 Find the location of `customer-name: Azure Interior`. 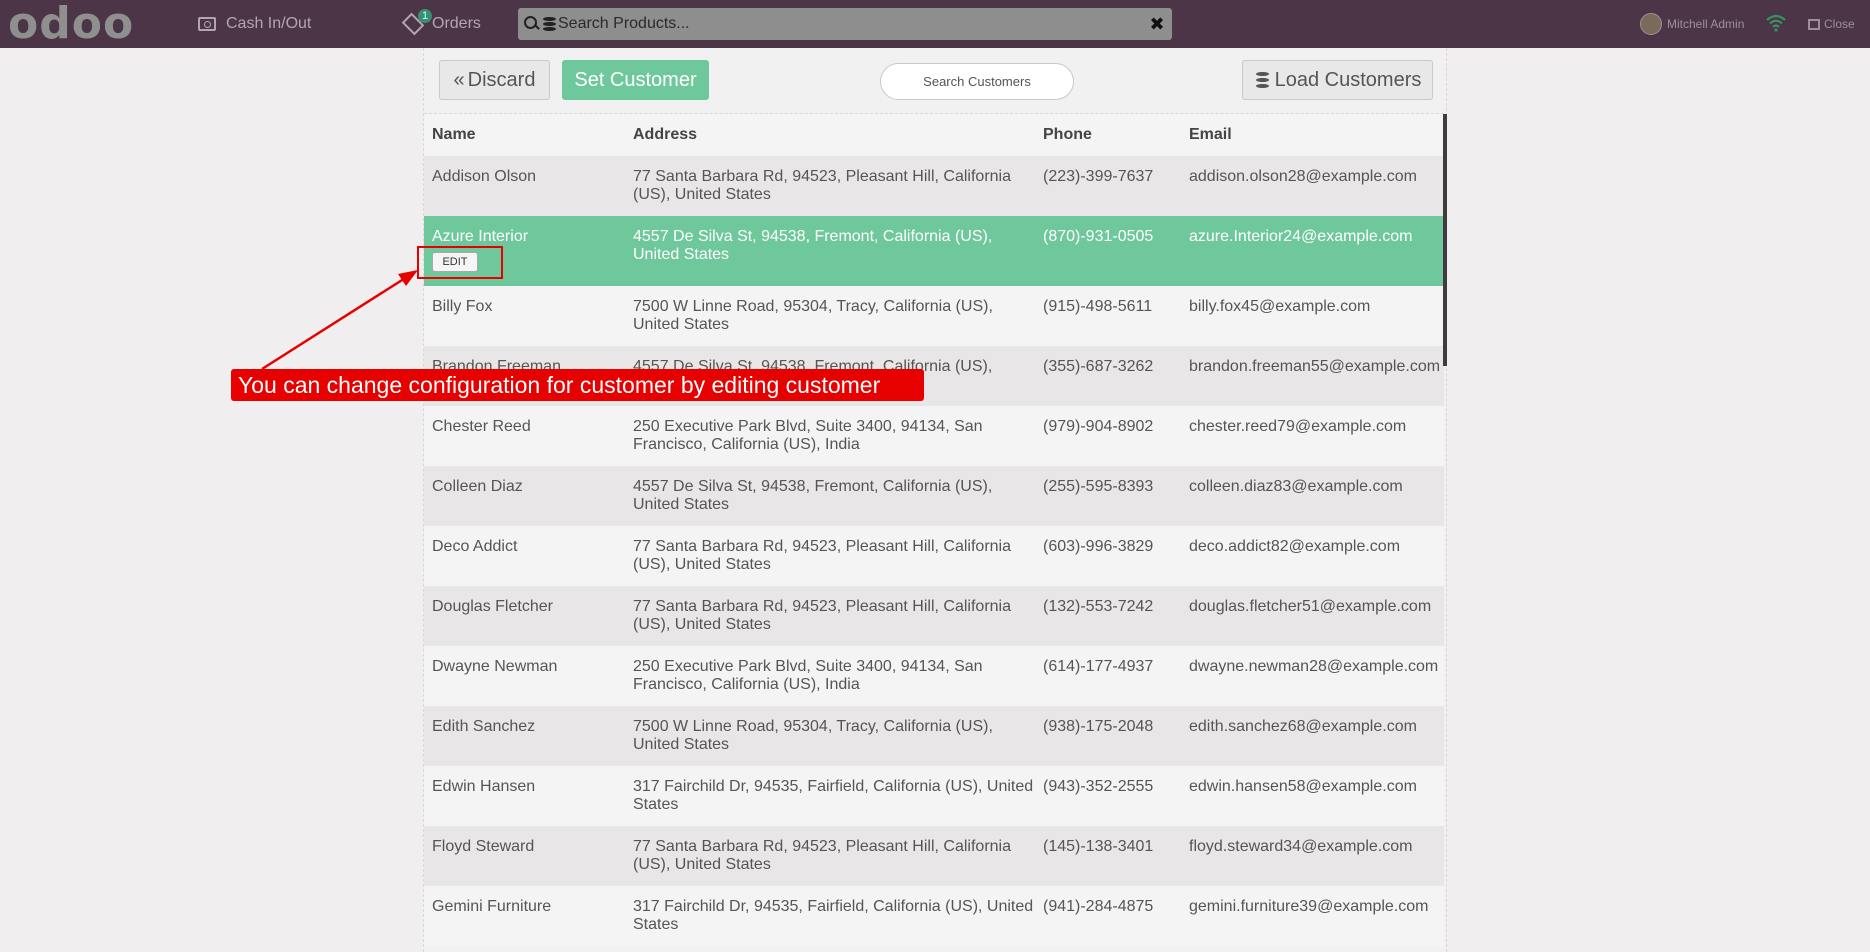

customer-name: Azure Interior is located at coordinates (480, 236).